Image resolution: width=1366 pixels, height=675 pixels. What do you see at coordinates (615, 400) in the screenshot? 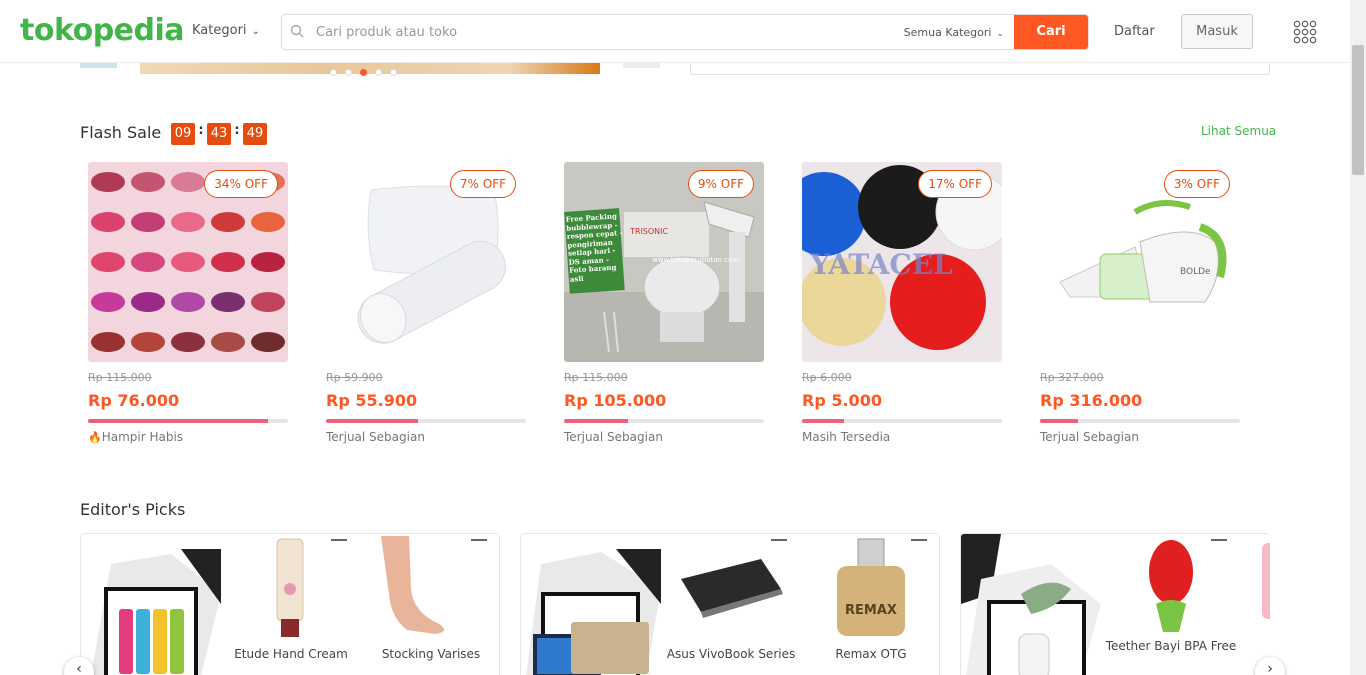
I see `sale-price: Rp 105.000` at bounding box center [615, 400].